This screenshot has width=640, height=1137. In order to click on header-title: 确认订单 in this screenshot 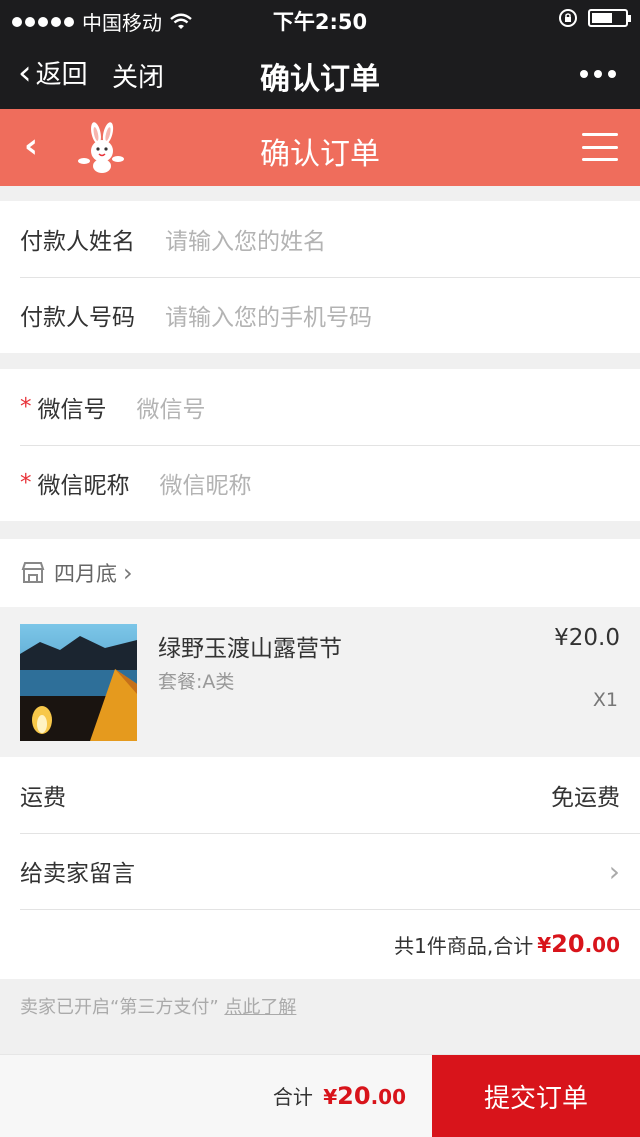, I will do `click(320, 154)`.